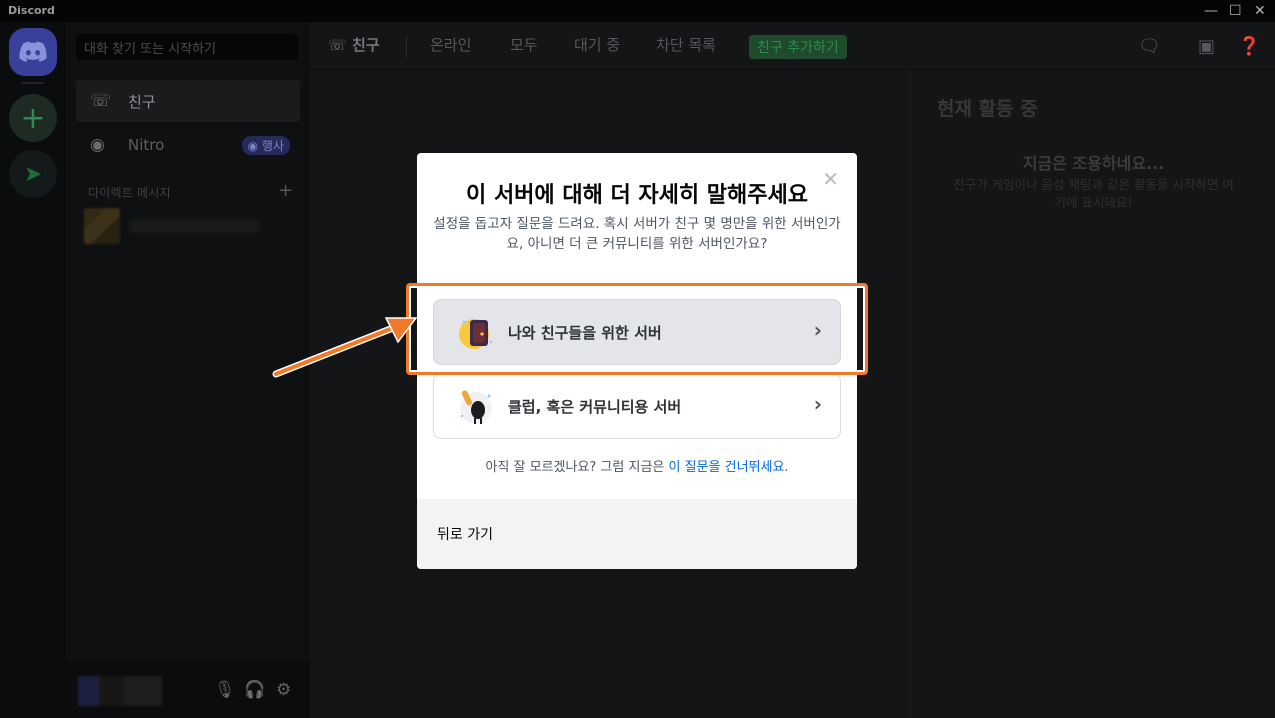 Image resolution: width=1275 pixels, height=718 pixels. Describe the element at coordinates (1093, 193) in the screenshot. I see `active-now-empty-desc: 친구가 게임이나 음성 채팅과 같은 활동을 시작하면 여기에 표시돼요!` at that location.